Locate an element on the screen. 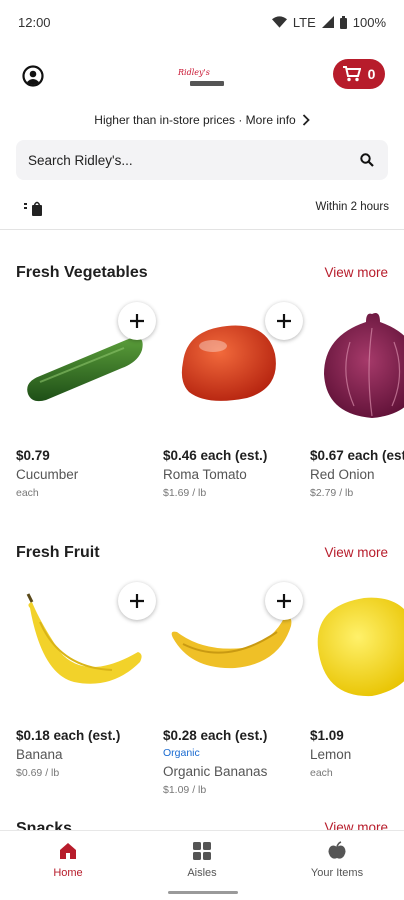  product-name: Red Onion is located at coordinates (342, 474).